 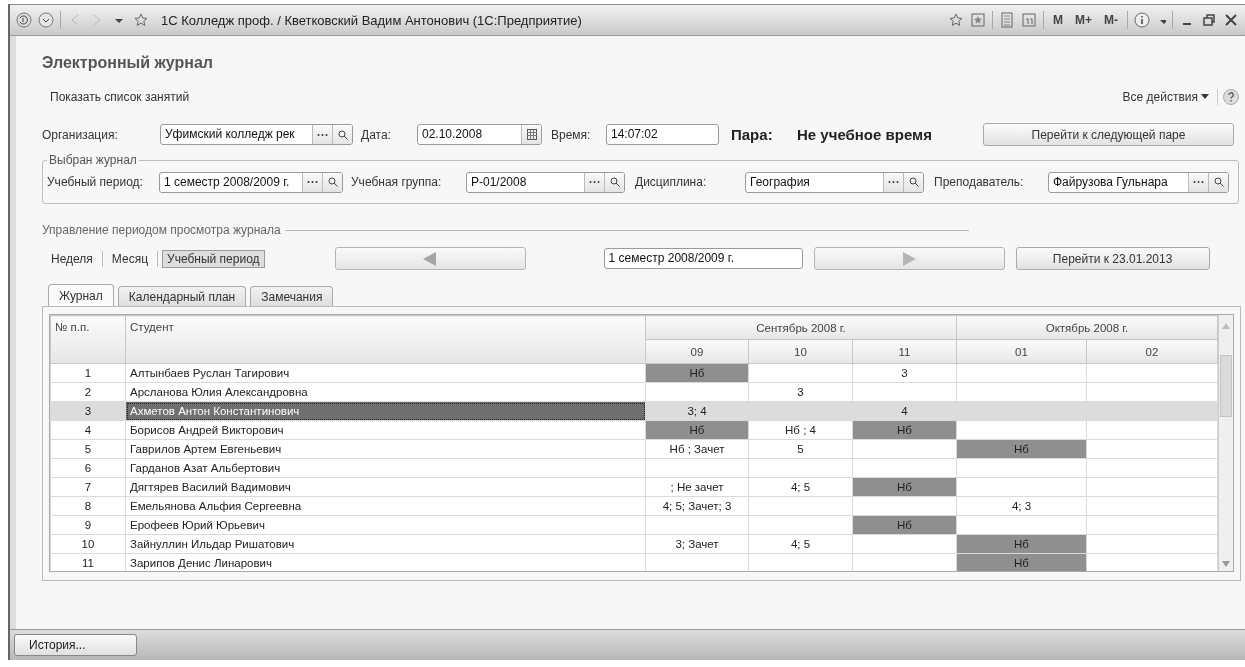 I want to click on day-header: 01, so click(x=1021, y=351).